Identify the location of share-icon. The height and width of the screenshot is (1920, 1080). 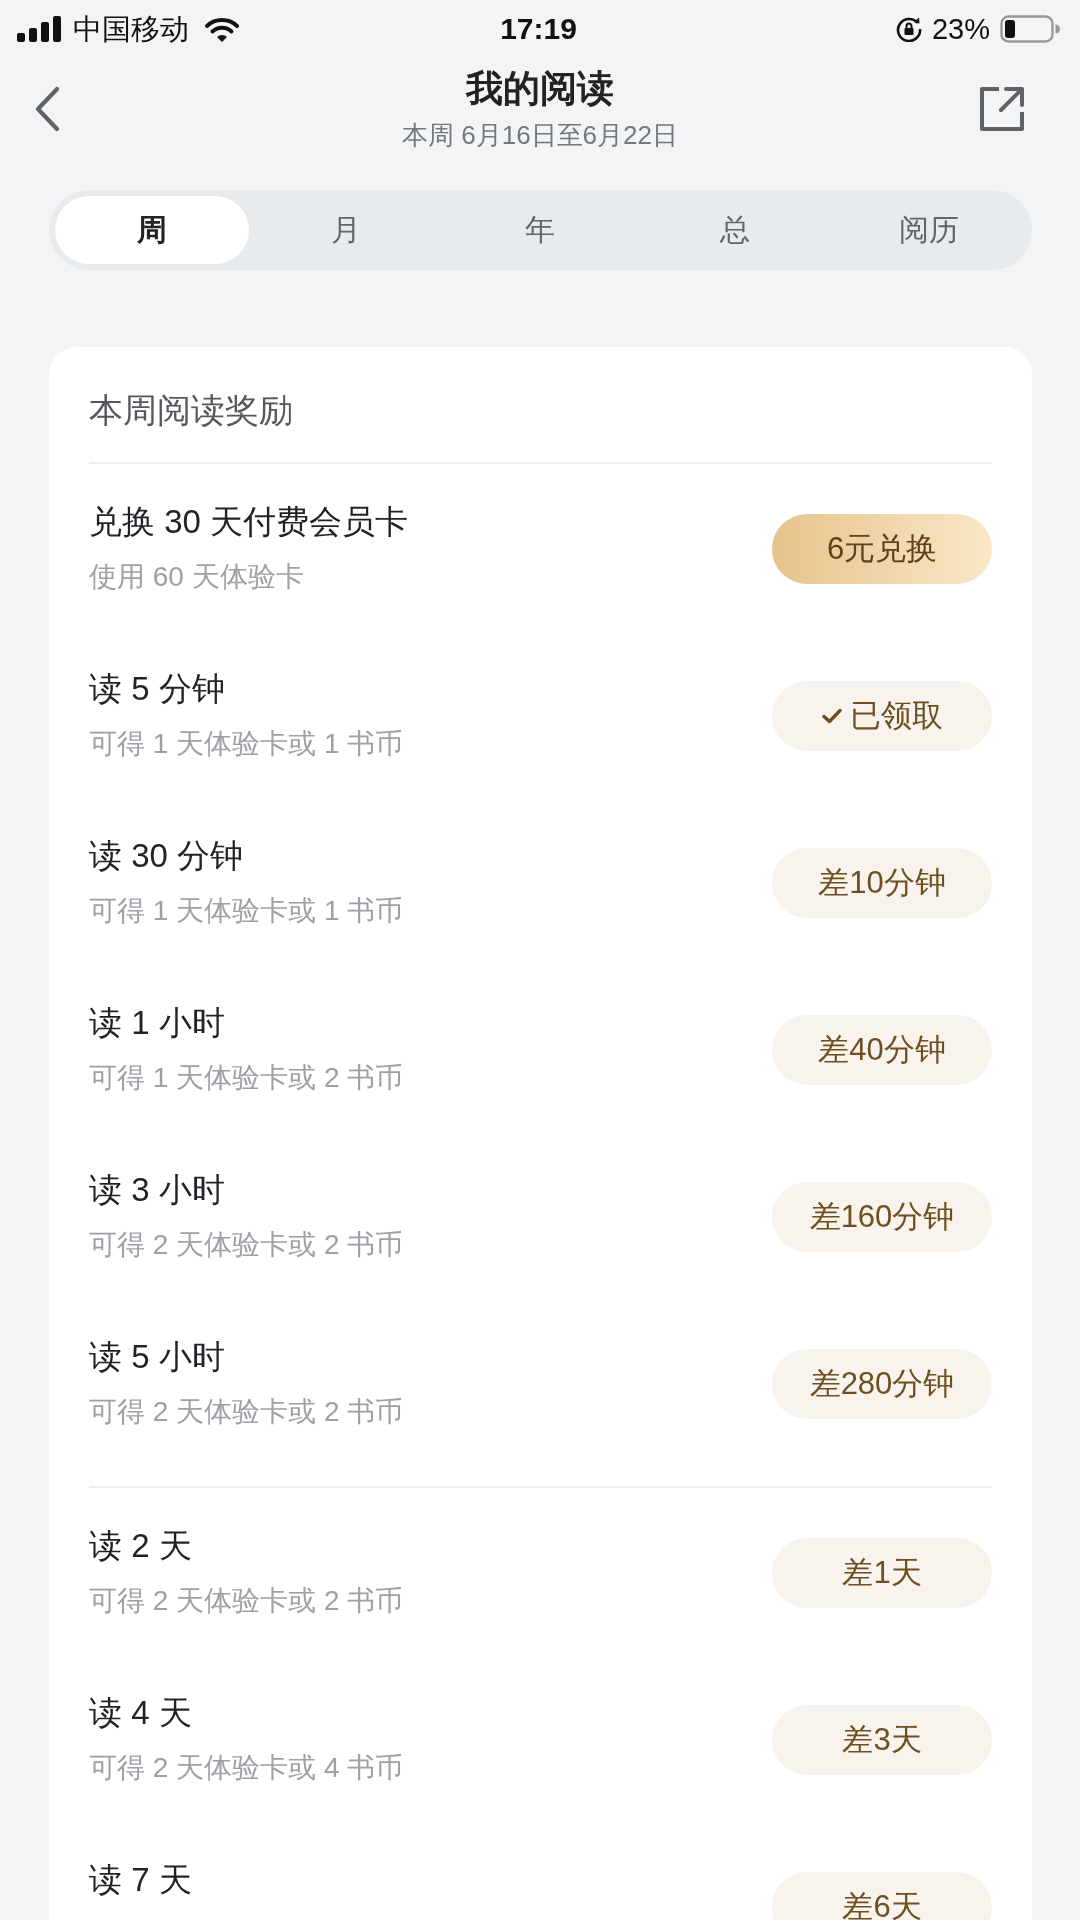
(1002, 109).